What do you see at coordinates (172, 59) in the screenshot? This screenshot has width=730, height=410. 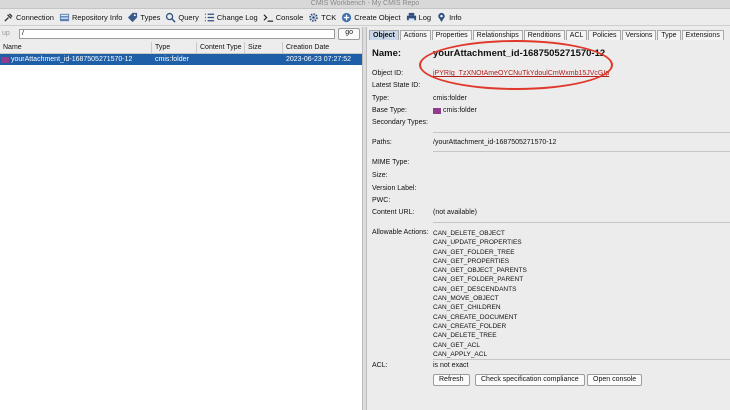 I see `row-type: cmis:folder` at bounding box center [172, 59].